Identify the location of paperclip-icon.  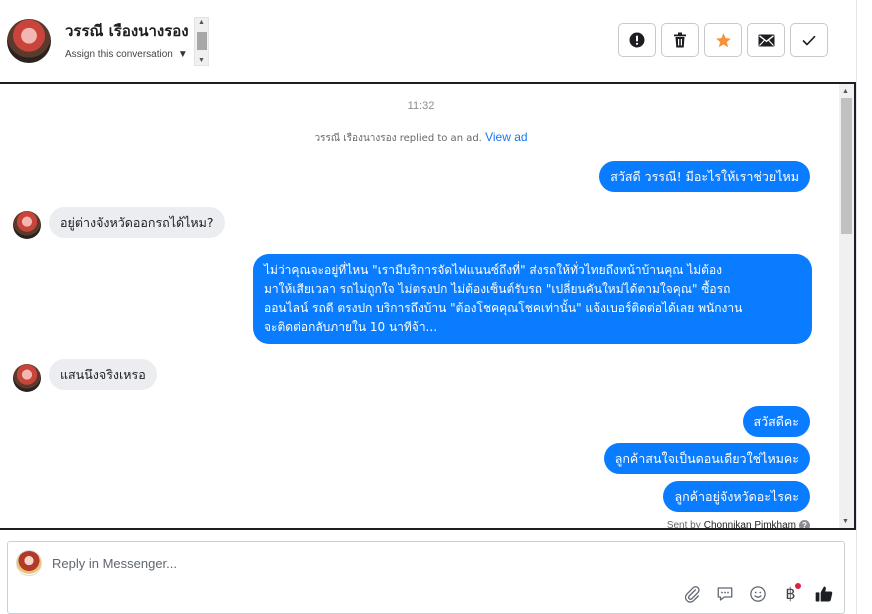
(692, 594).